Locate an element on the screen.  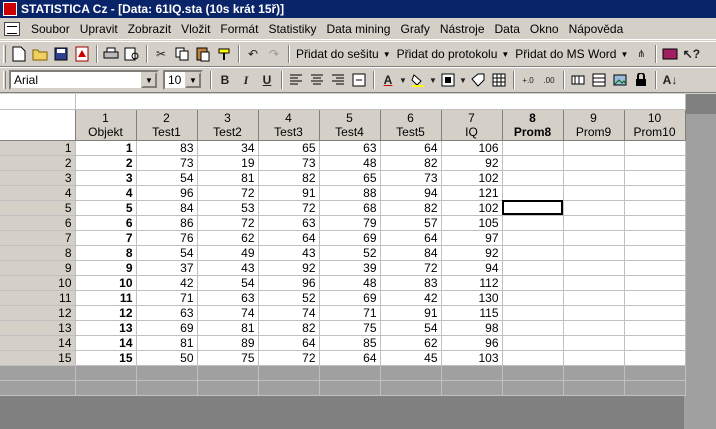
table-cell: 43 is located at coordinates (289, 253).